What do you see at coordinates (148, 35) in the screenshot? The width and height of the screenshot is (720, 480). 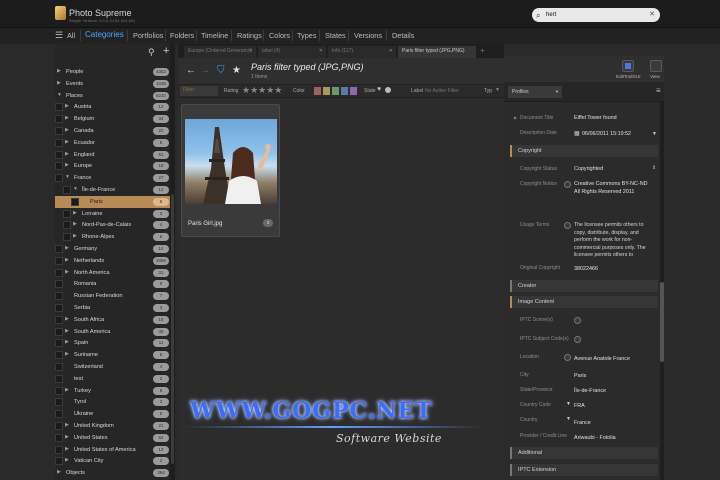 I see `nav-portfolios: Portfolios` at bounding box center [148, 35].